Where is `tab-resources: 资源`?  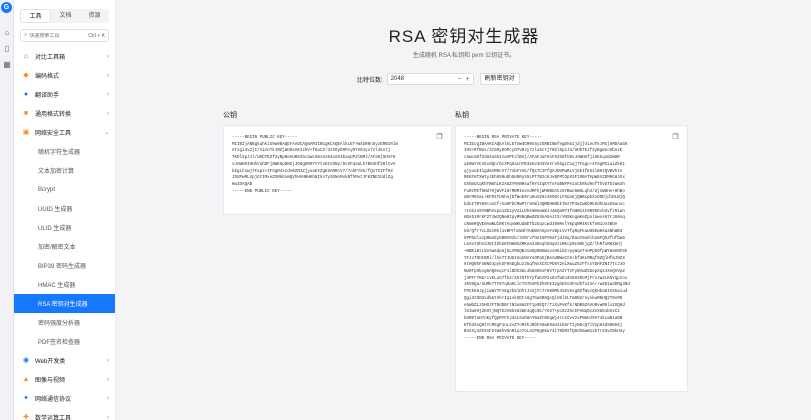 tab-resources: 资源 is located at coordinates (94, 16).